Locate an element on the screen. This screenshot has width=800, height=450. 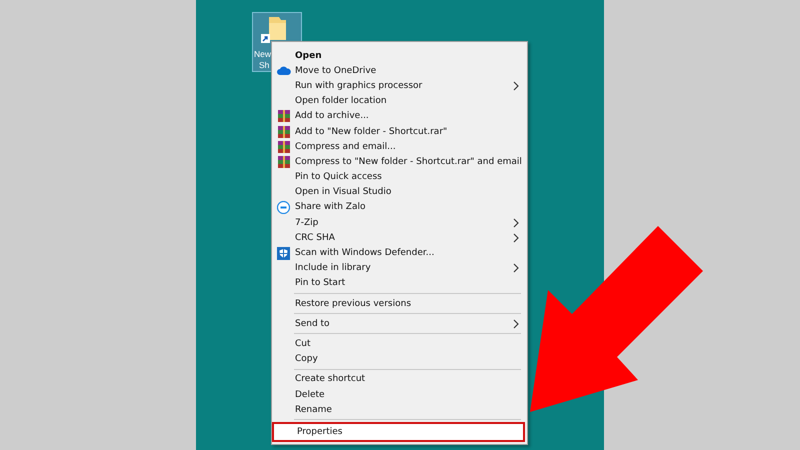
icon-label: New is located at coordinates (263, 54).